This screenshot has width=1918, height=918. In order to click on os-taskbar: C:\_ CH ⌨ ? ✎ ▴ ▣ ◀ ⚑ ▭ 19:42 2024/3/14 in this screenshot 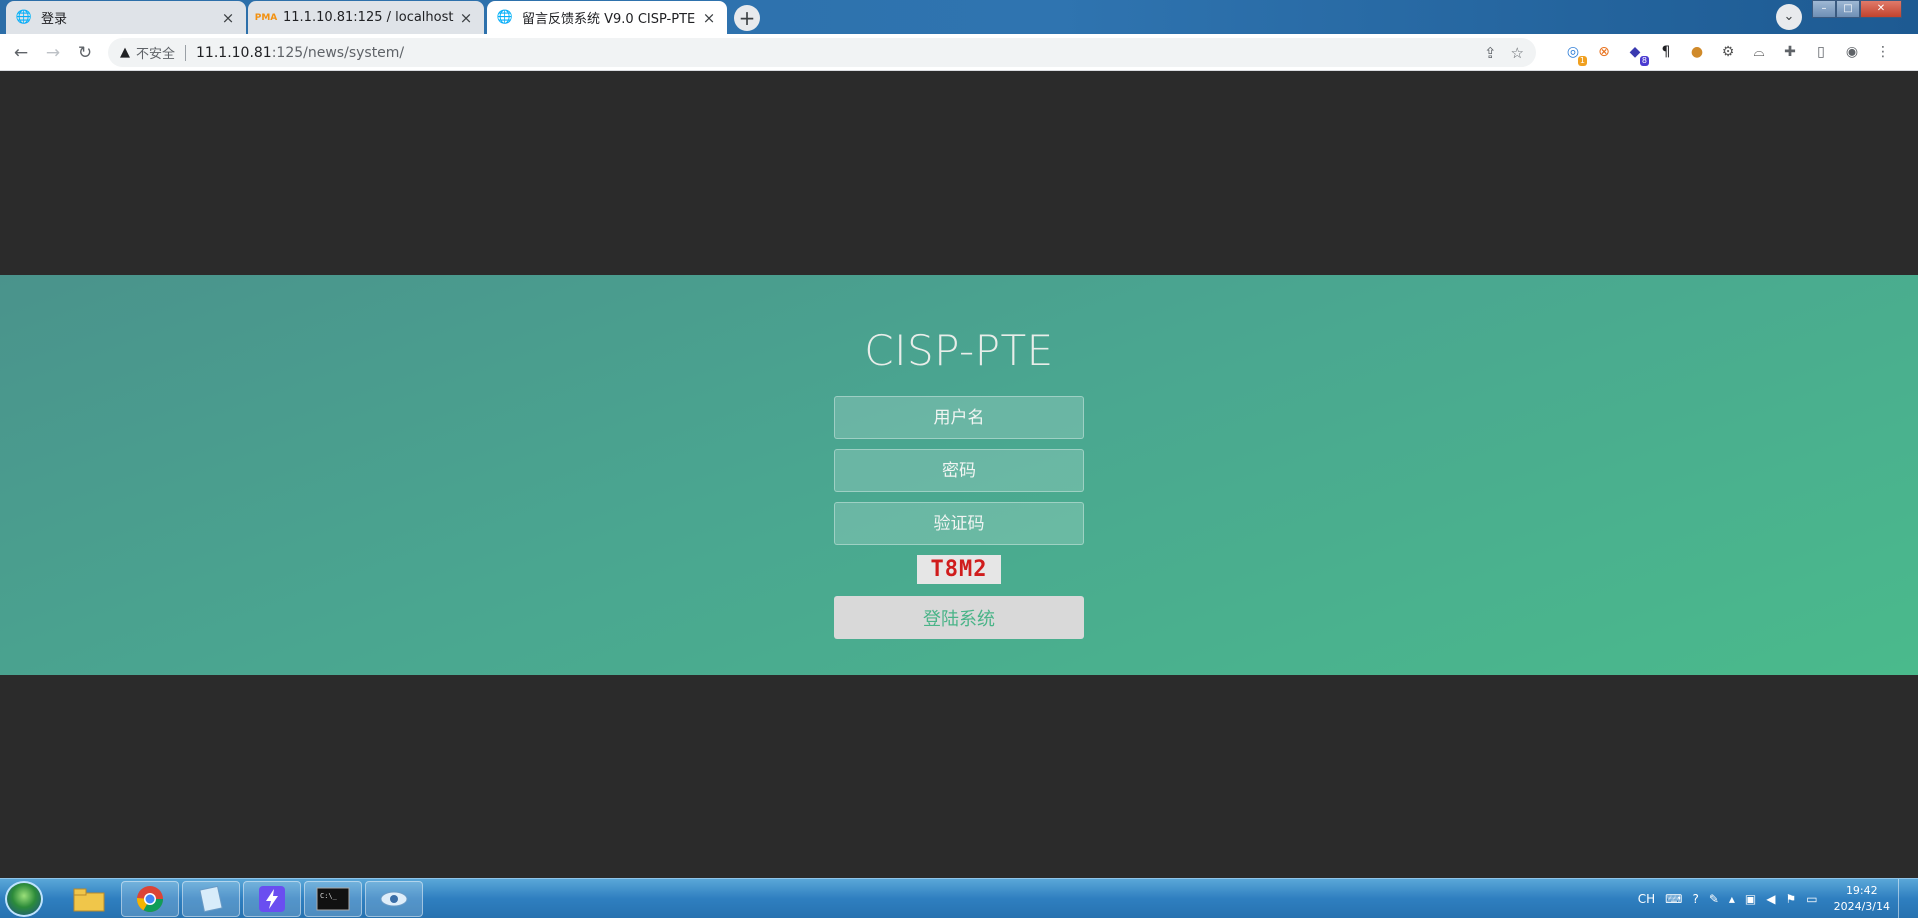, I will do `click(959, 898)`.